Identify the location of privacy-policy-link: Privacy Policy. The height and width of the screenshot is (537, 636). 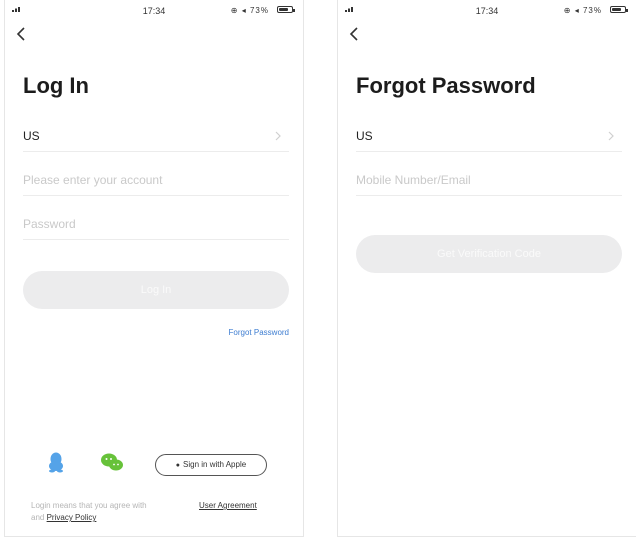
(72, 517).